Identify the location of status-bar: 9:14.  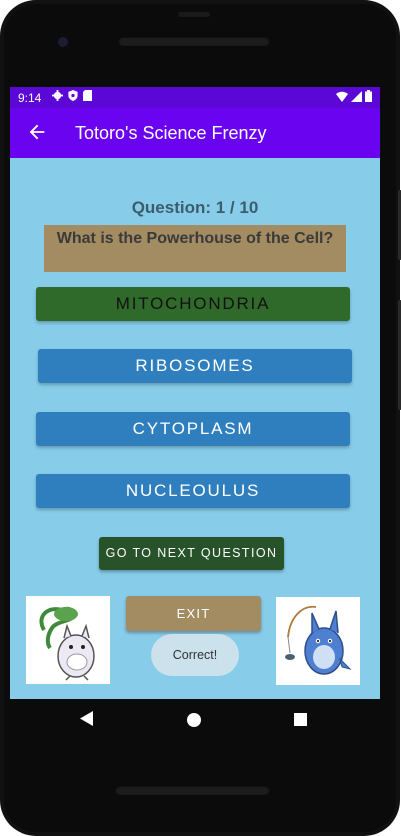
(195, 97).